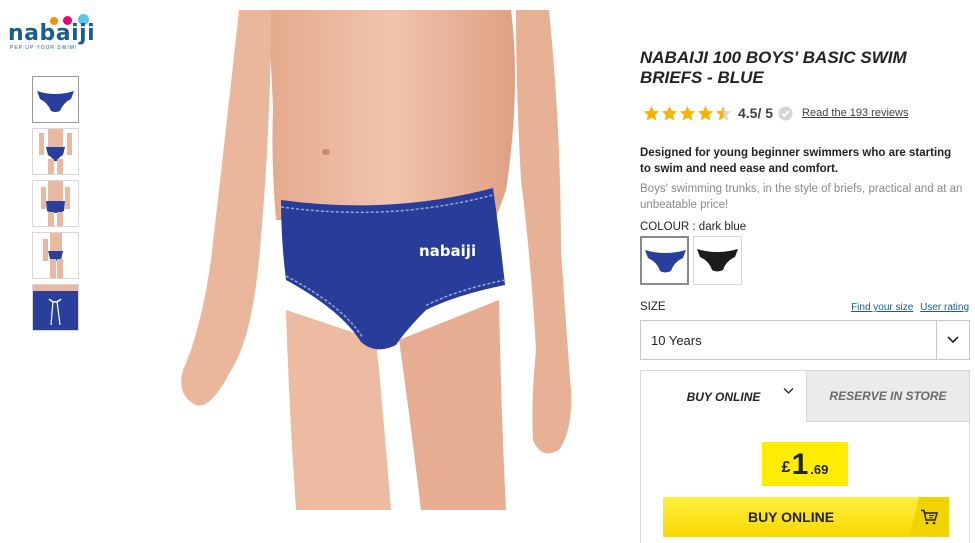  Describe the element at coordinates (756, 113) in the screenshot. I see `rating-value: 4.5/ 5` at that location.